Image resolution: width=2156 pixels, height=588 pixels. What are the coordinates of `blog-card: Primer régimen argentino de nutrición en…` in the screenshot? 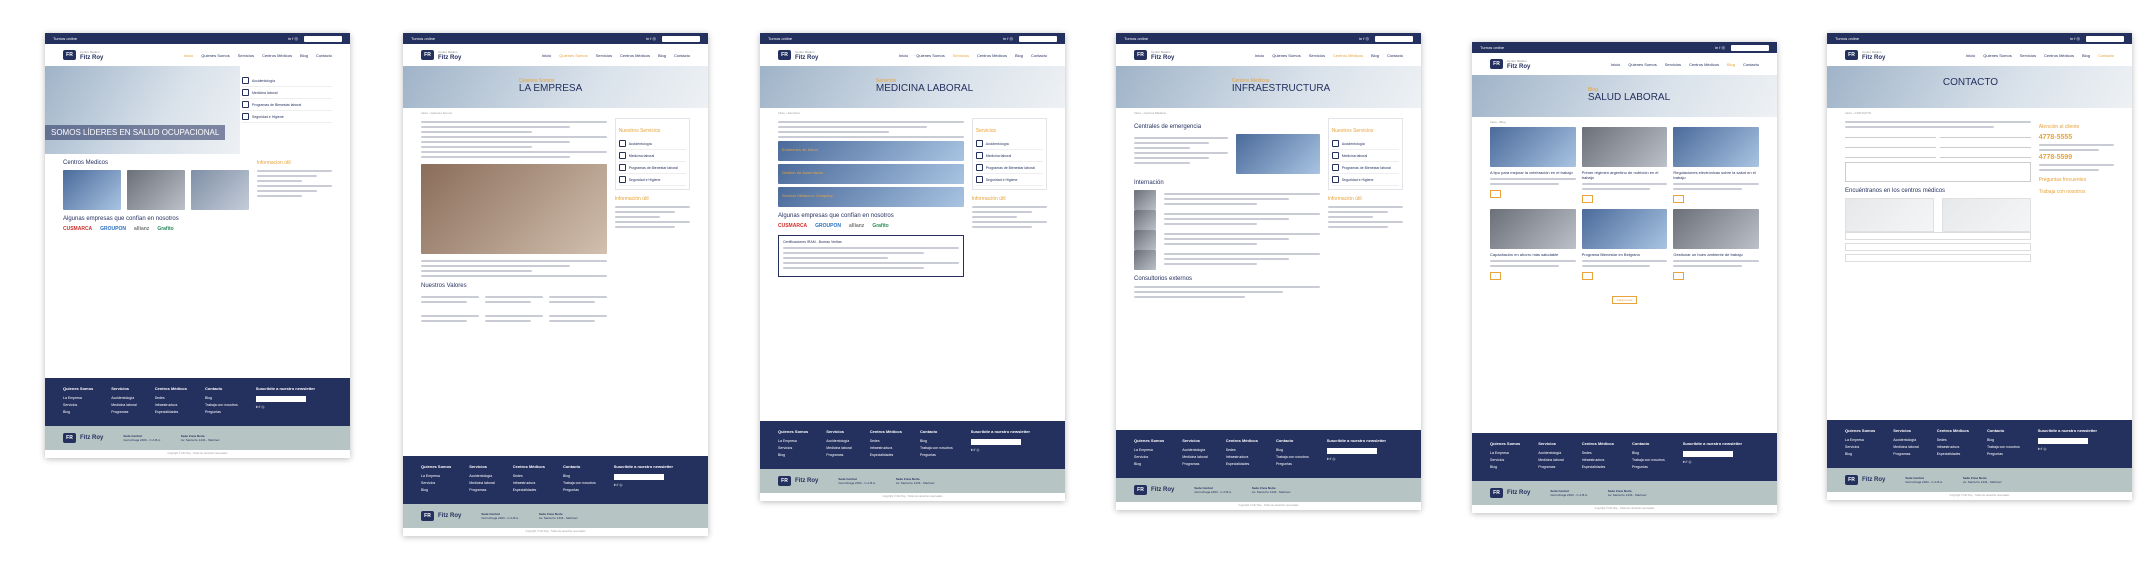 It's located at (1624, 165).